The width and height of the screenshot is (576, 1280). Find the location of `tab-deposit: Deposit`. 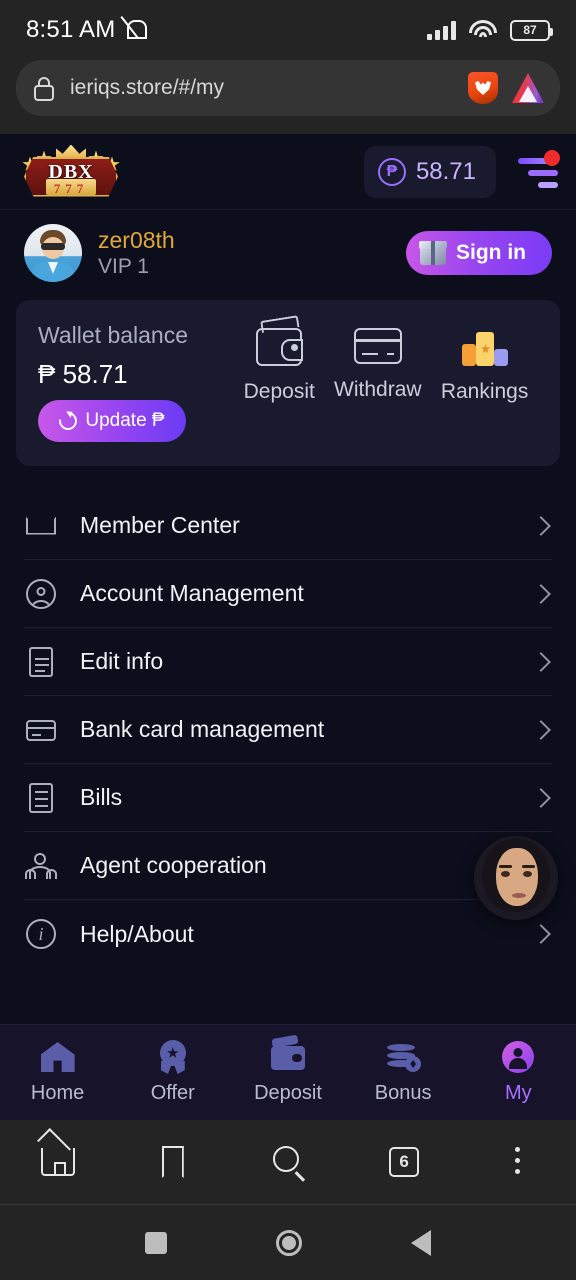

tab-deposit: Deposit is located at coordinates (288, 1072).